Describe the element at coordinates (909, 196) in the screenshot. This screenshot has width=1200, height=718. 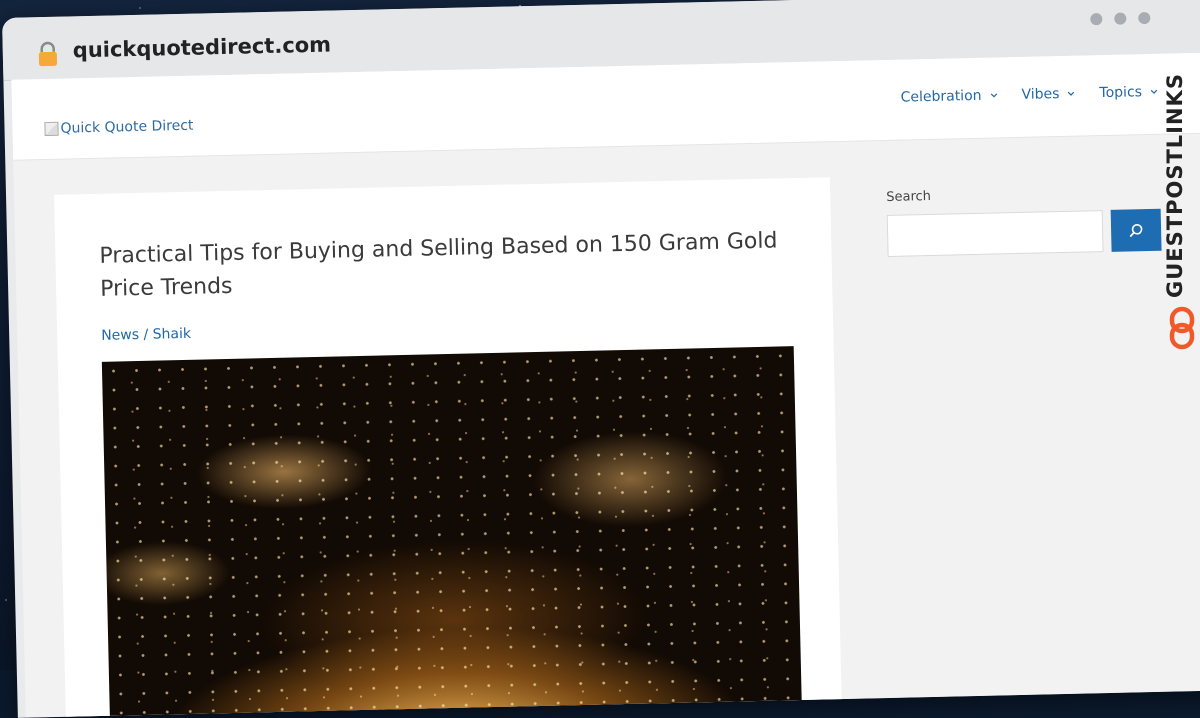
I see `search-label: Search` at that location.